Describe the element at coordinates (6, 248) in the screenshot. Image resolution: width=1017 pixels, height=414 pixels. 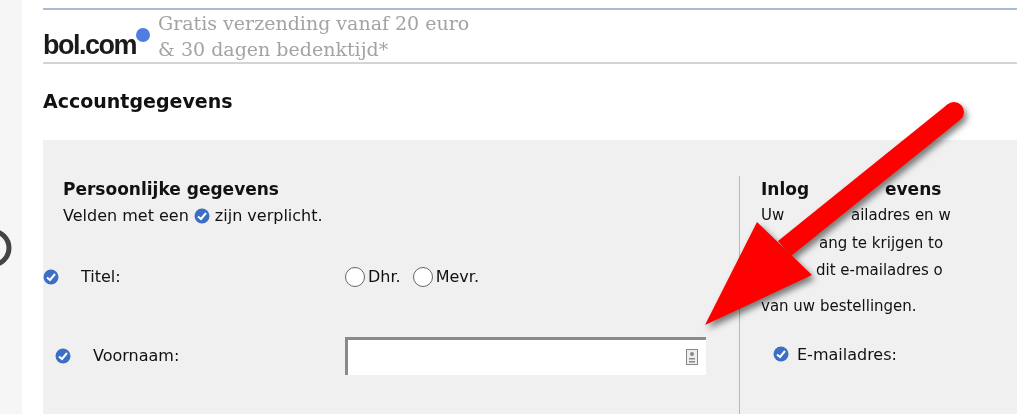
I see `ring-icon` at that location.